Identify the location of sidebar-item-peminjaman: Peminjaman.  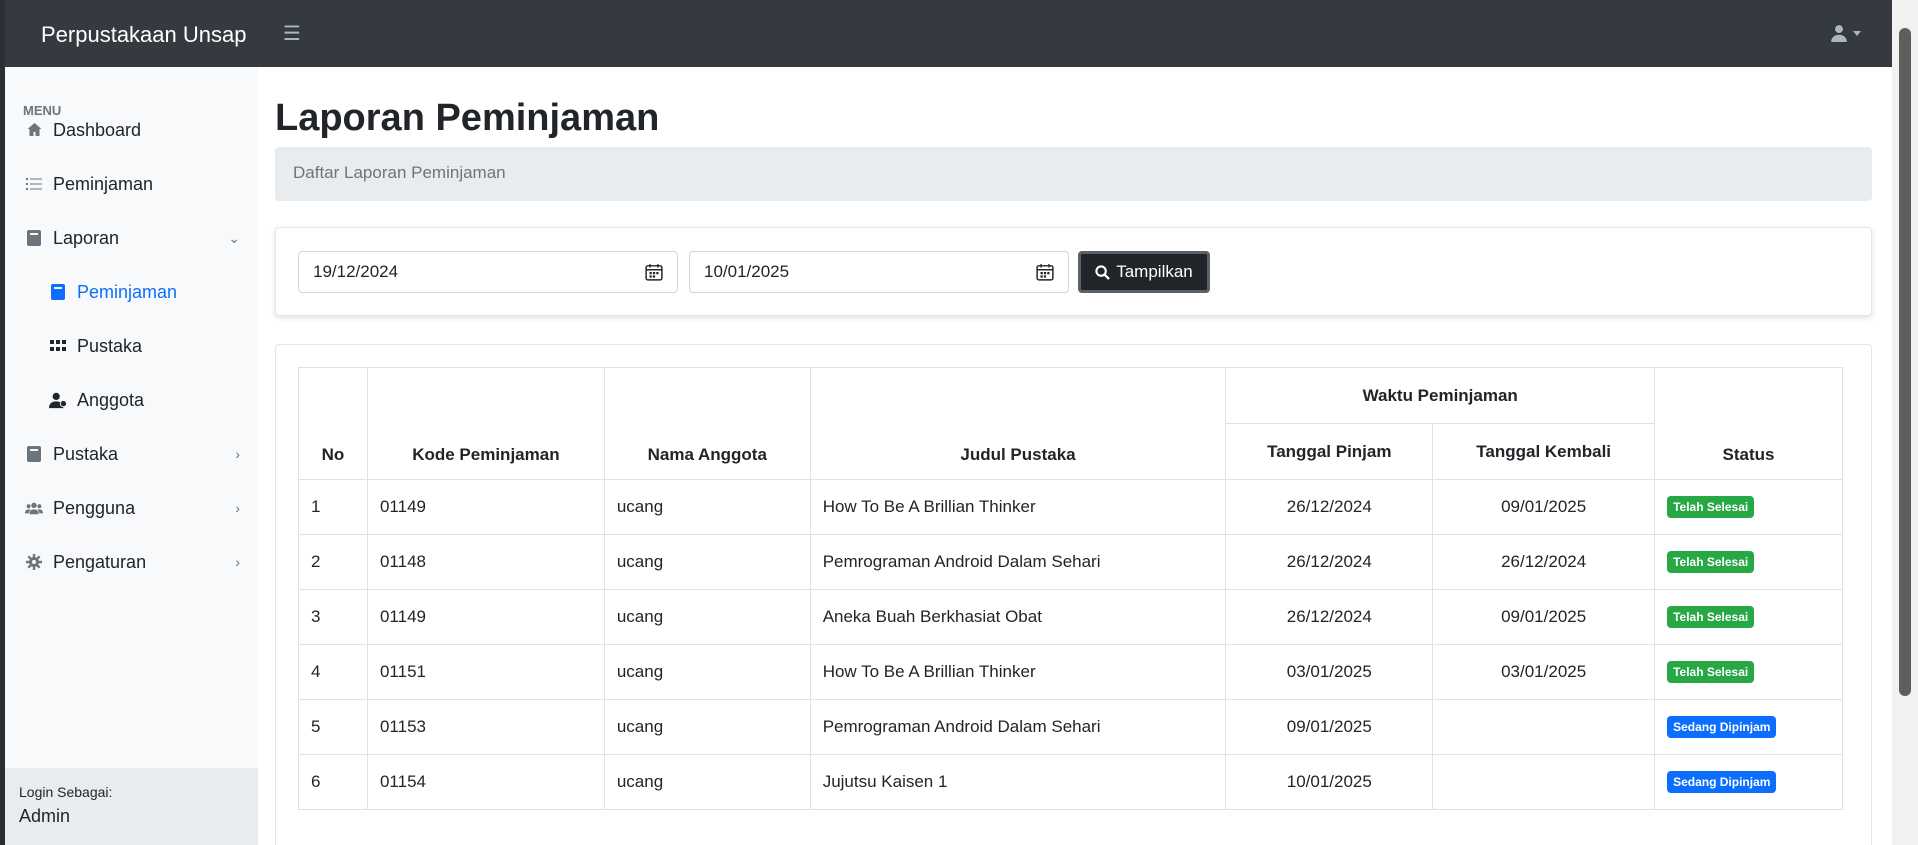
(131, 184).